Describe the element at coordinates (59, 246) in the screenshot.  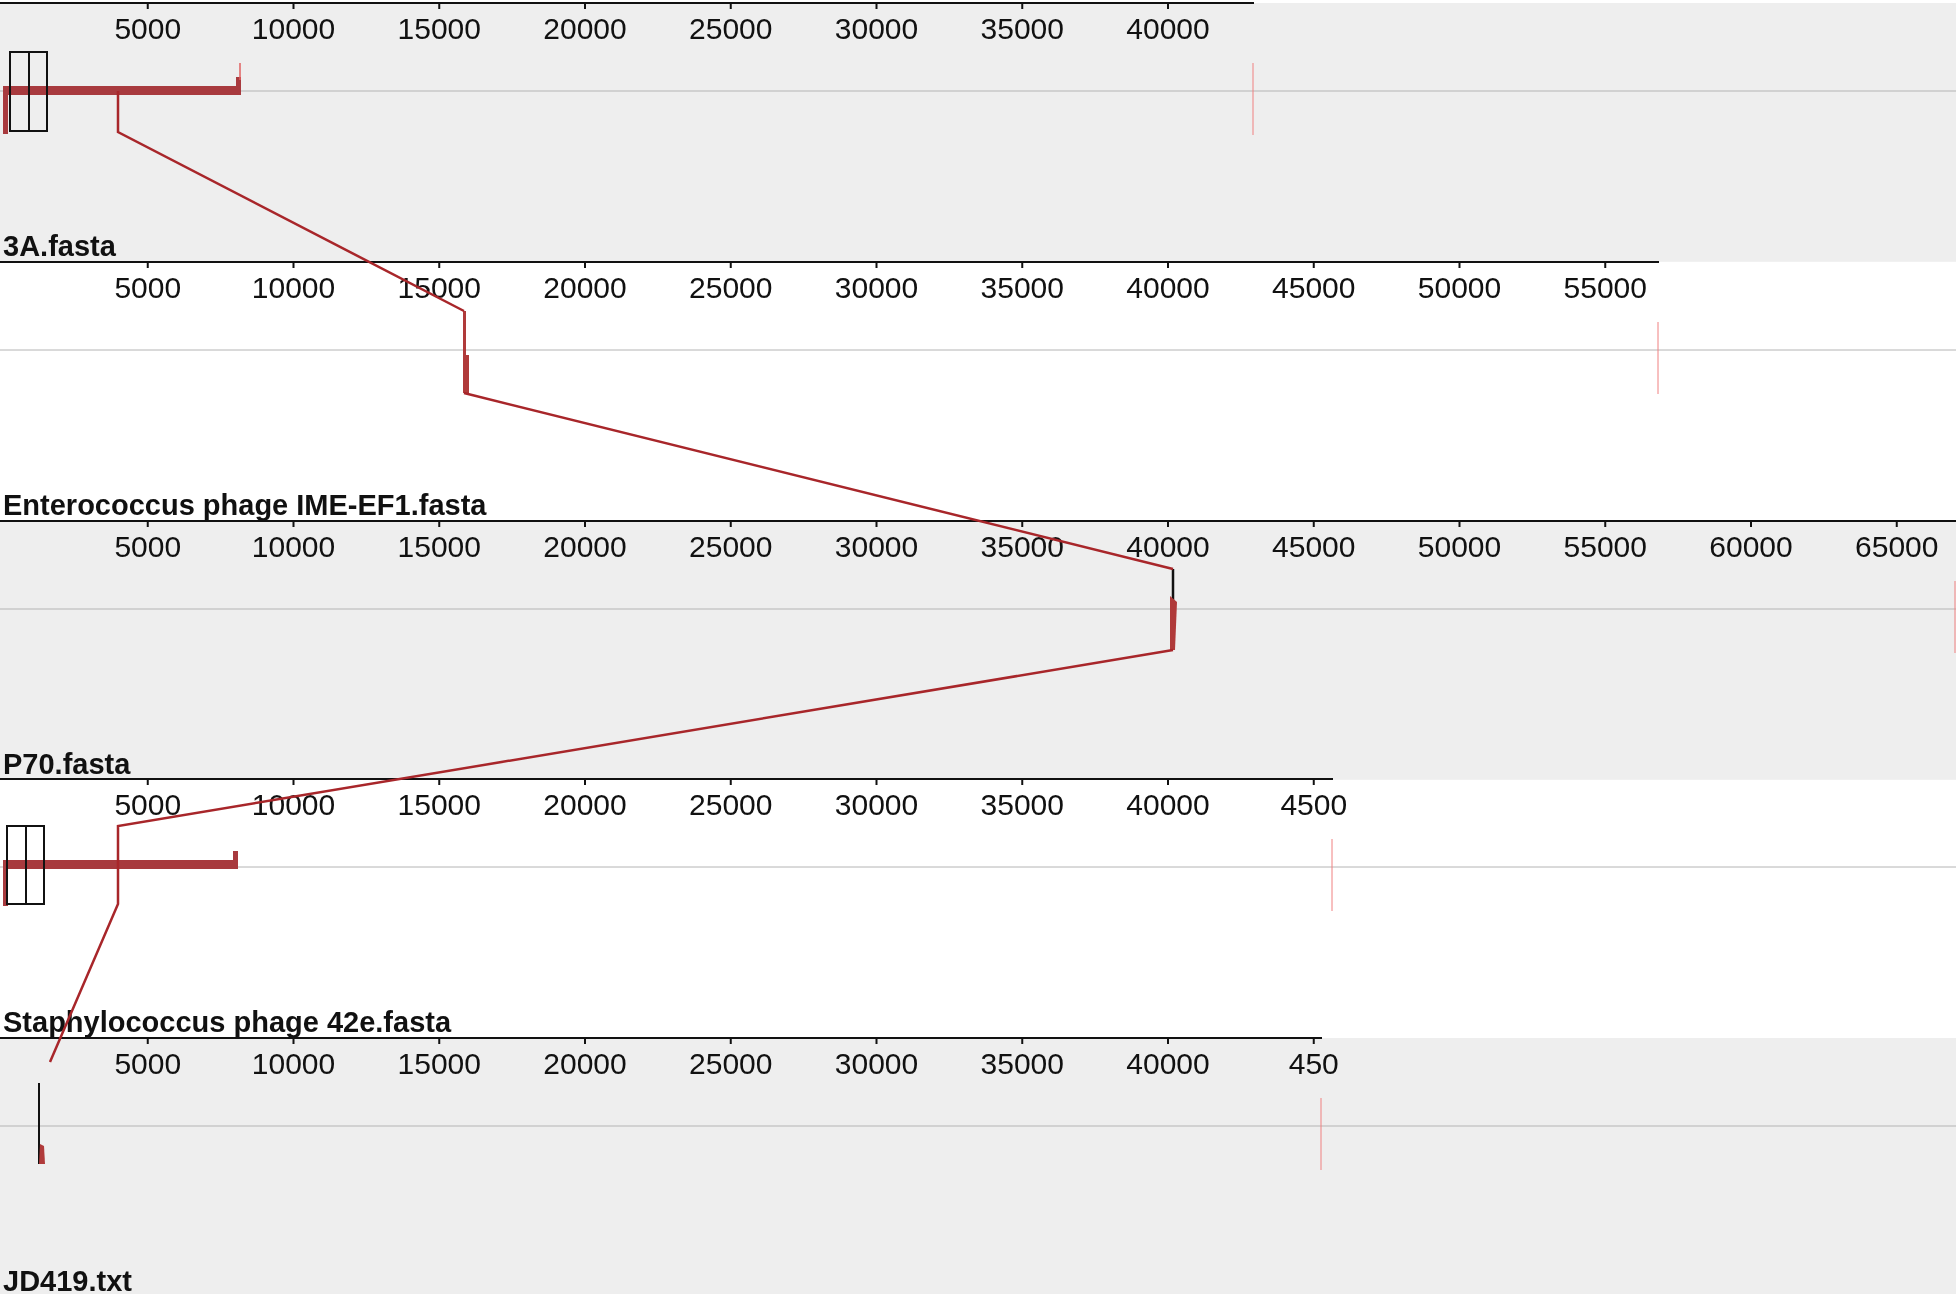
I see `genome-name: 3A.fasta` at that location.